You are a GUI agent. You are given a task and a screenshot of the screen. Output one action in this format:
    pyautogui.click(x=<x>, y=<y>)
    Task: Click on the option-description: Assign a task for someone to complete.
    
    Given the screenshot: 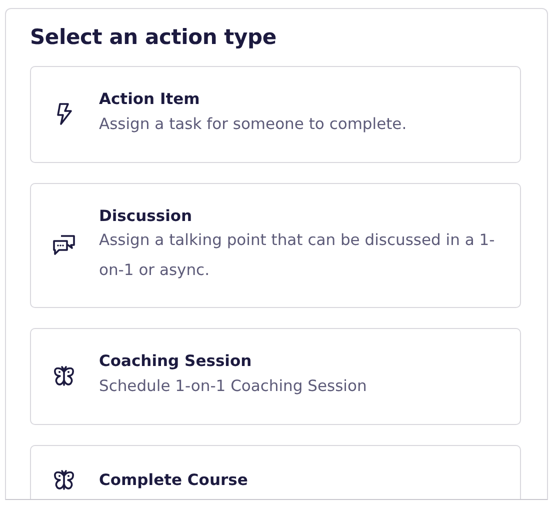 What is the action you would take?
    pyautogui.click(x=253, y=125)
    